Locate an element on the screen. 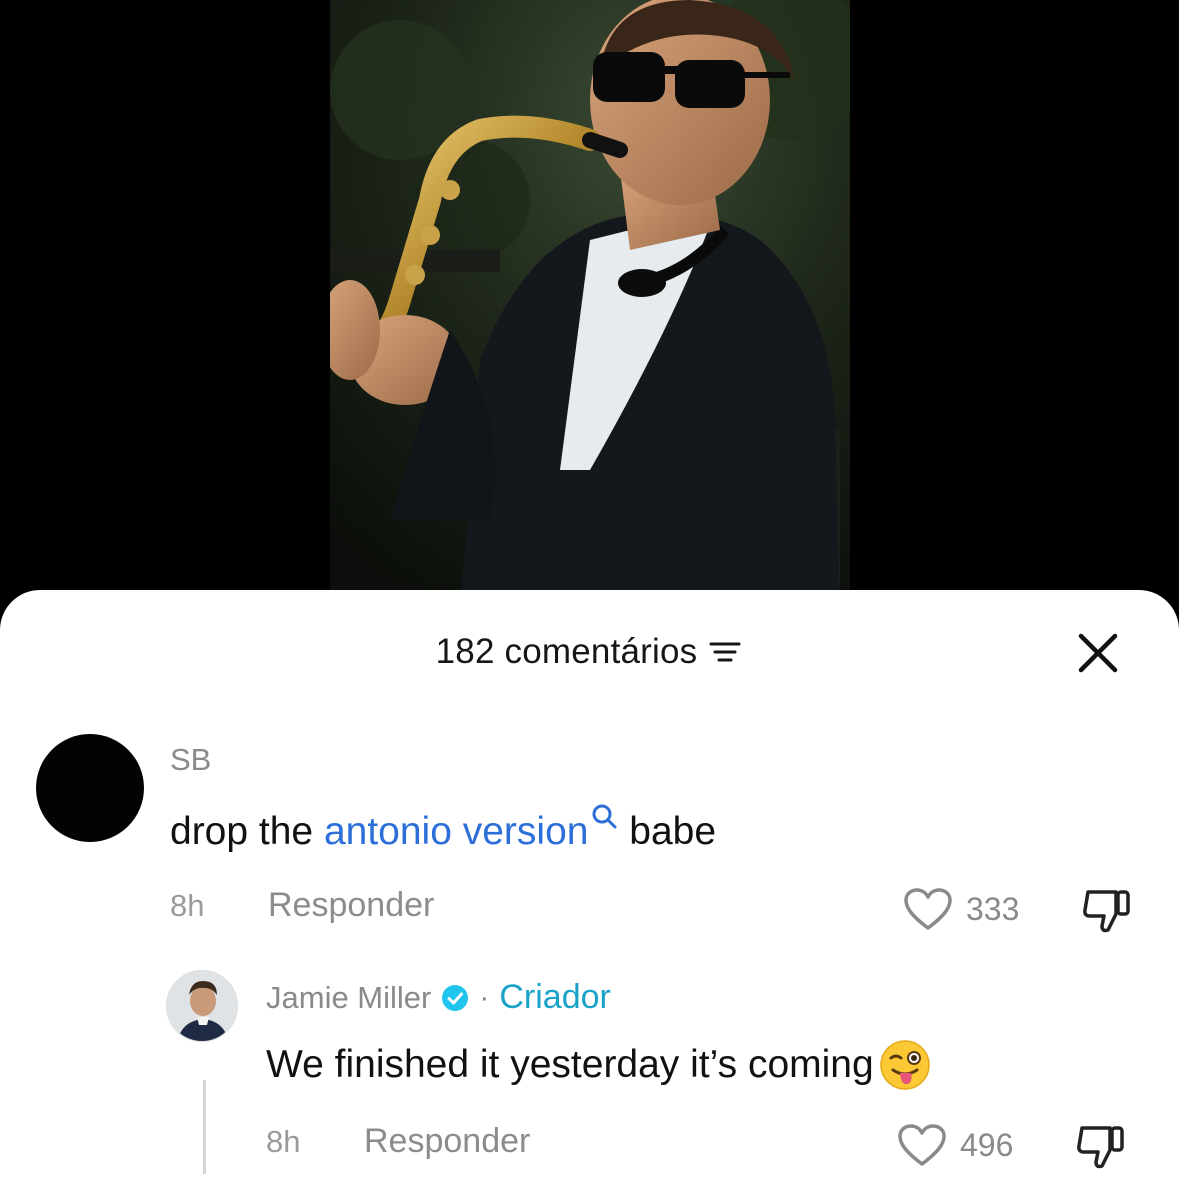  creator-username: Jamie Miller is located at coordinates (348, 998).